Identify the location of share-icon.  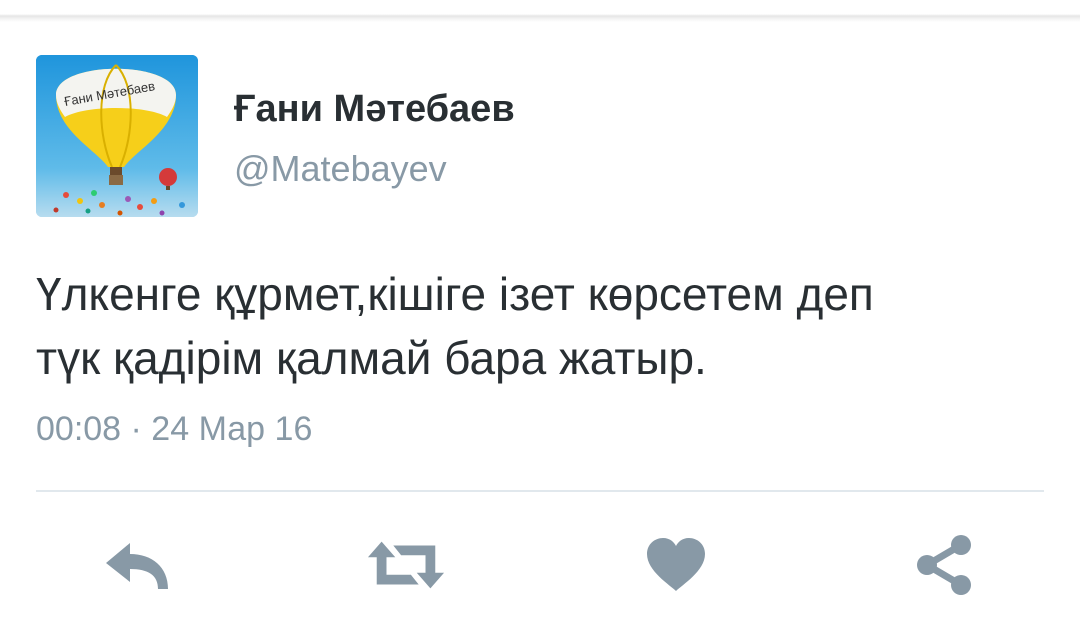
(944, 565).